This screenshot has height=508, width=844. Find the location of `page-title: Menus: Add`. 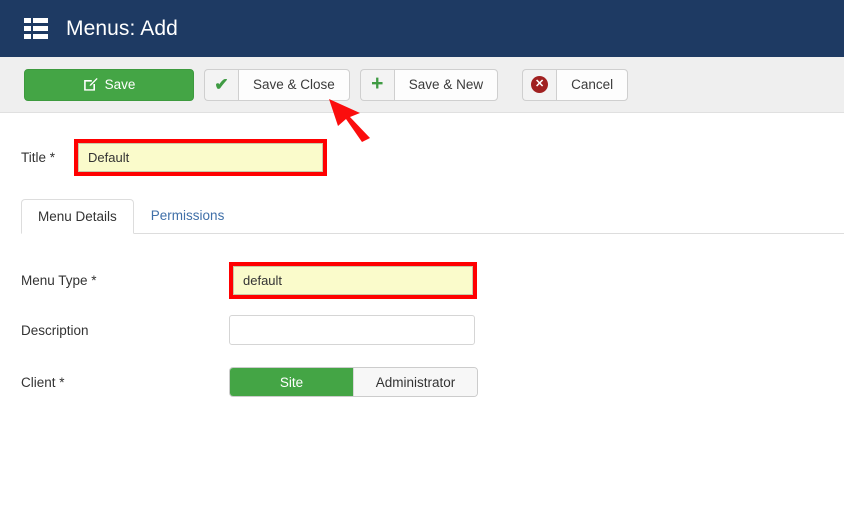

page-title: Menus: Add is located at coordinates (122, 28).